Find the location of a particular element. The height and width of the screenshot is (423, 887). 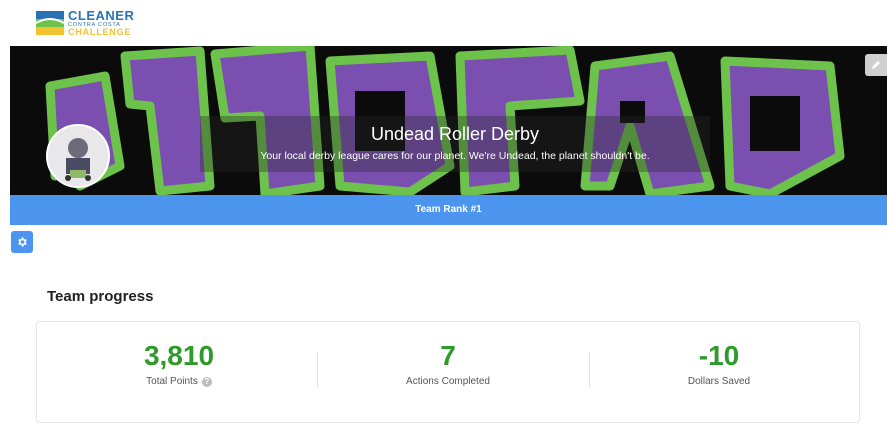

logo-mark-icon is located at coordinates (50, 23).